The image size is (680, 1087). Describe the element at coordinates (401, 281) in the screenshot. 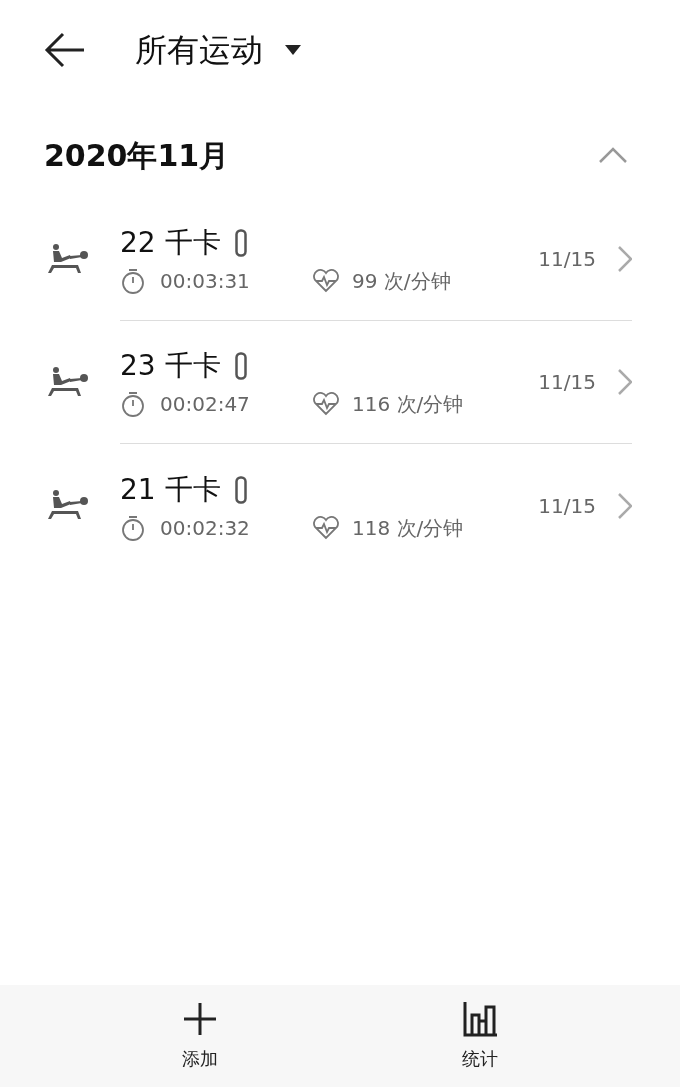

I see `heart-rate-text: 99 次/分钟` at that location.